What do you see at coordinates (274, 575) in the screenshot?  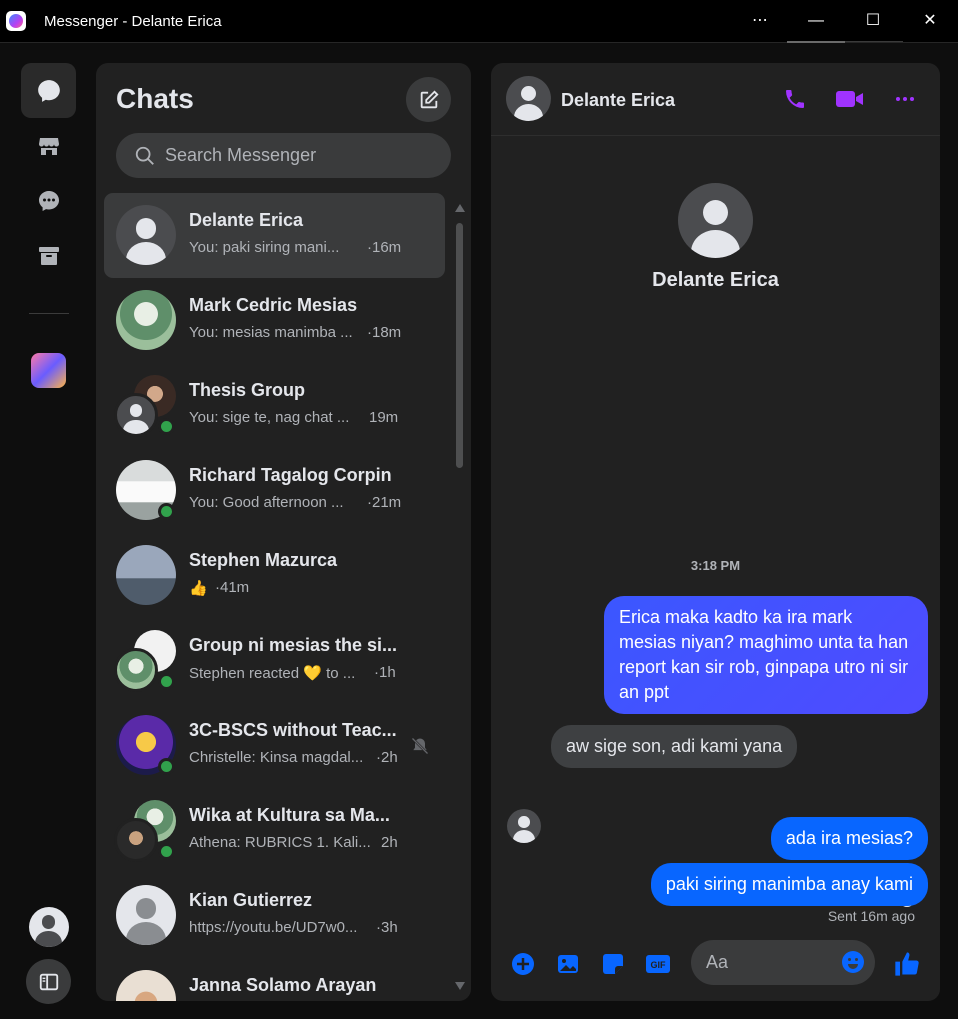 I see `chat-item-stephen-mazurca: Stephen Mazurca 👍 ·41m` at bounding box center [274, 575].